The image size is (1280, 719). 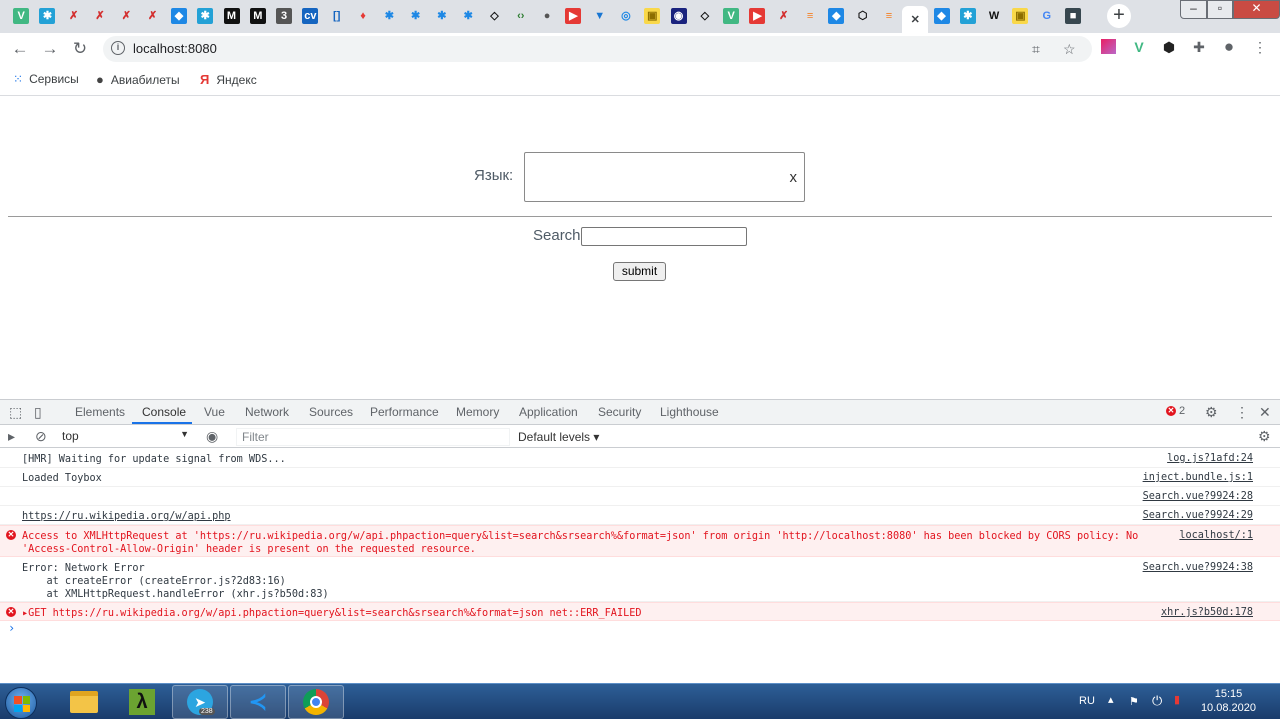 I want to click on devtools-tab-vue: Vue, so click(x=214, y=412).